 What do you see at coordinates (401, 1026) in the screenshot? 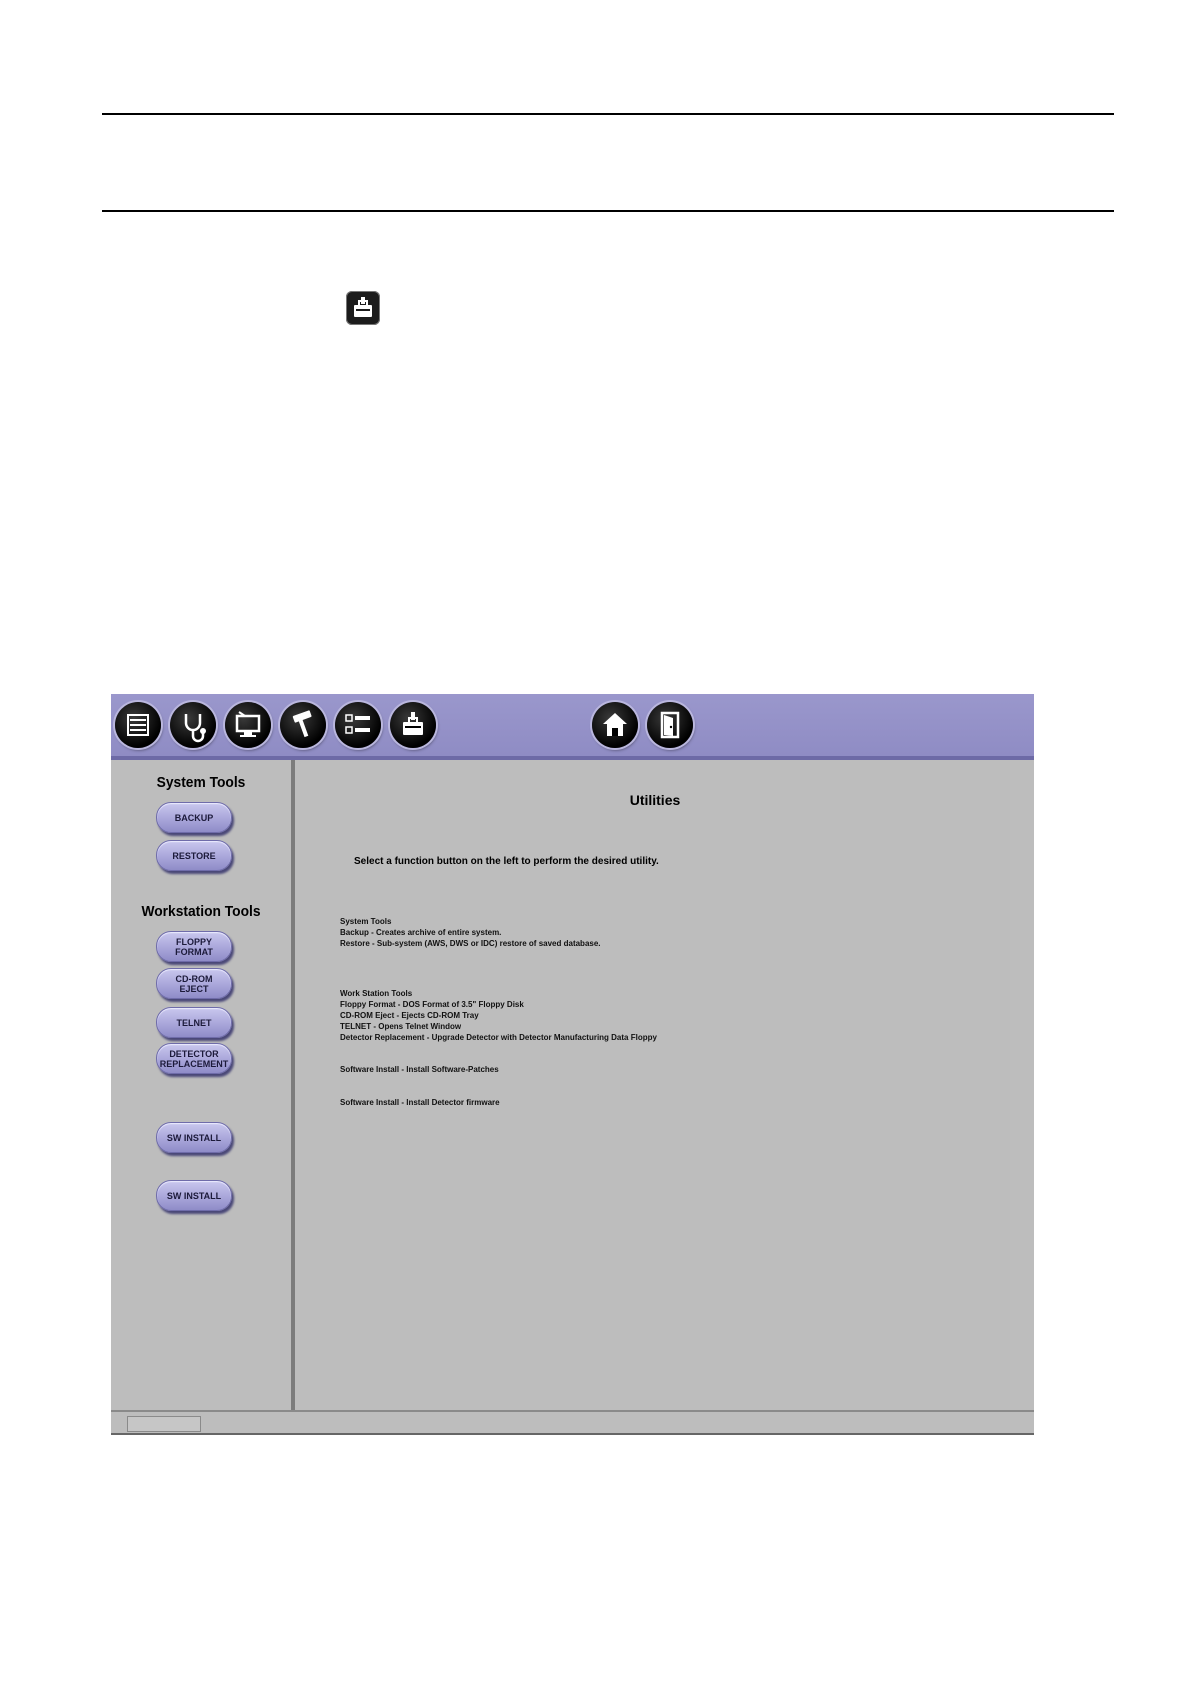
I see `help-line-telnet: TELNET - Opens Telnet Window` at bounding box center [401, 1026].